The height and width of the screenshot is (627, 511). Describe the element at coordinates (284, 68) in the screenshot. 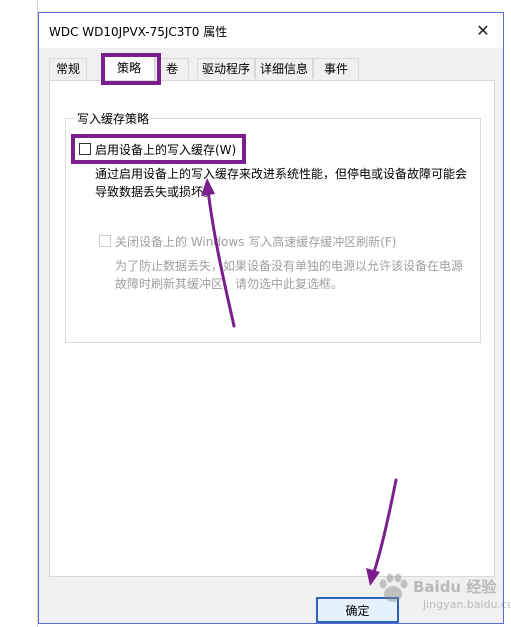

I see `tab-details: 详细信息` at that location.